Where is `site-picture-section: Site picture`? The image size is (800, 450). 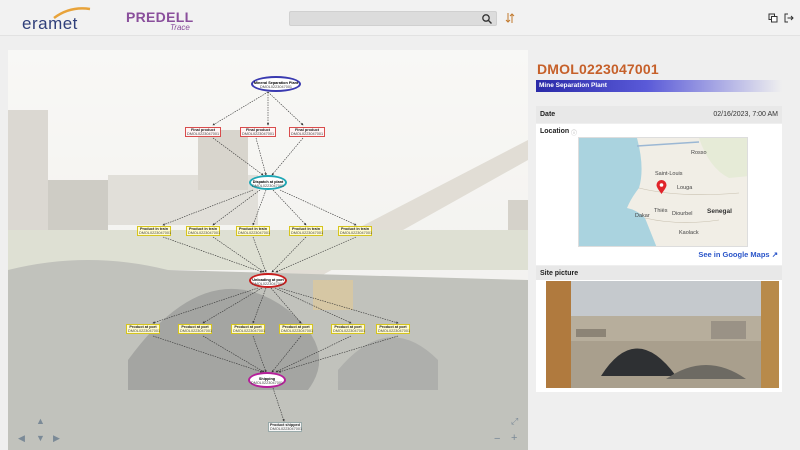
site-picture-section: Site picture is located at coordinates (659, 329).